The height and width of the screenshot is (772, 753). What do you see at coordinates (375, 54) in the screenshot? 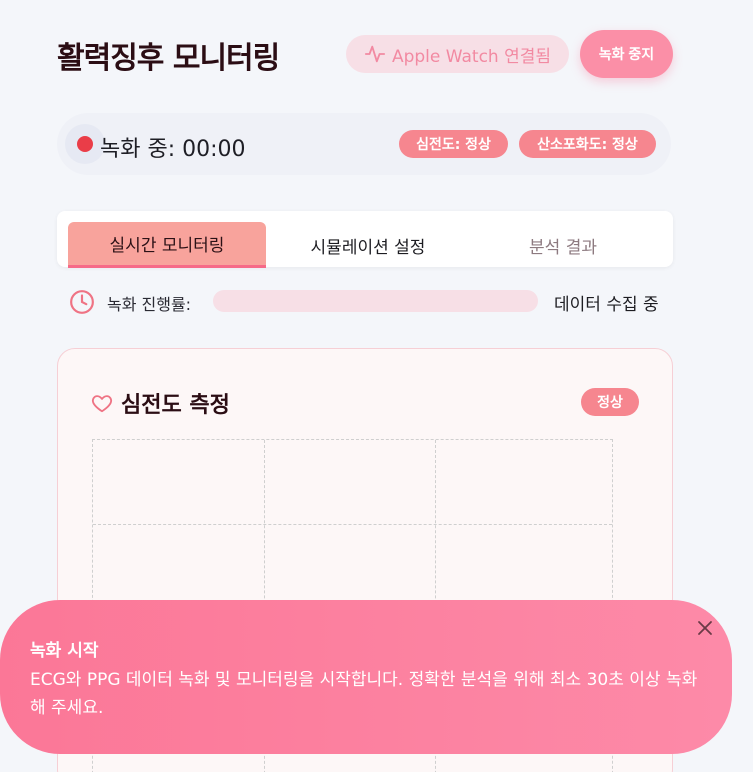
I see `heart-pulse-icon` at bounding box center [375, 54].